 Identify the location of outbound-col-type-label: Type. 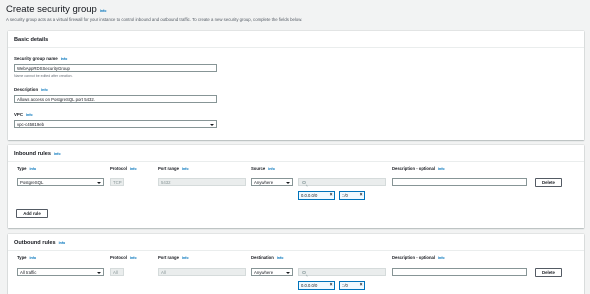
(22, 257).